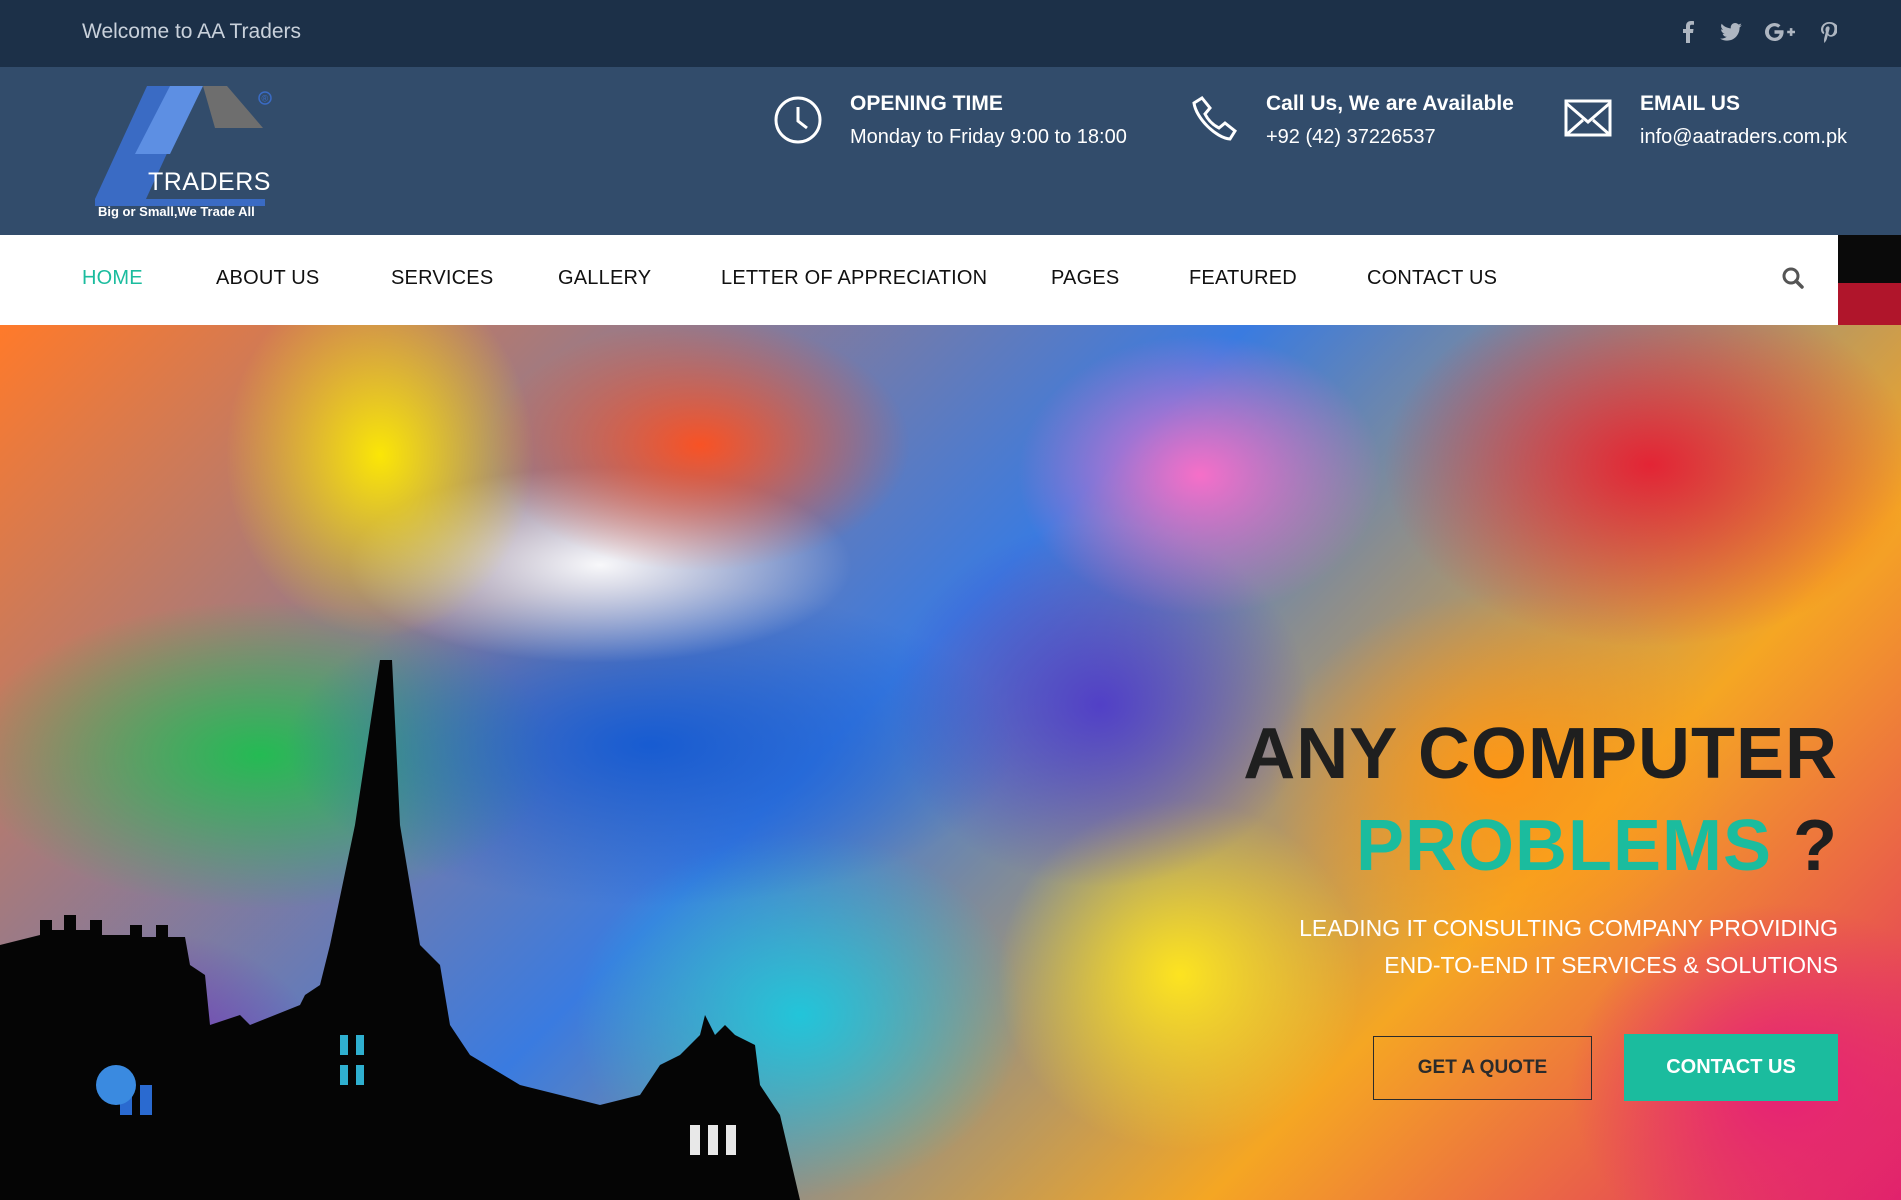  What do you see at coordinates (112, 278) in the screenshot?
I see `nav-item-home: HOME` at bounding box center [112, 278].